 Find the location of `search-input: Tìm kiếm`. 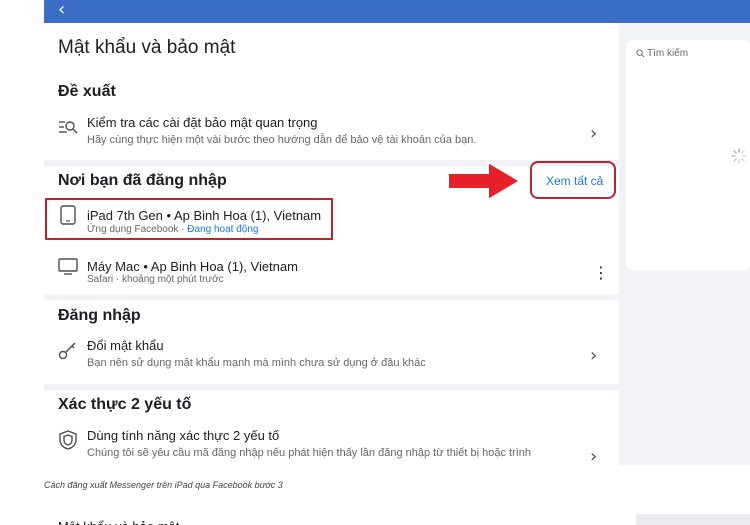

search-input: Tìm kiếm is located at coordinates (662, 53).